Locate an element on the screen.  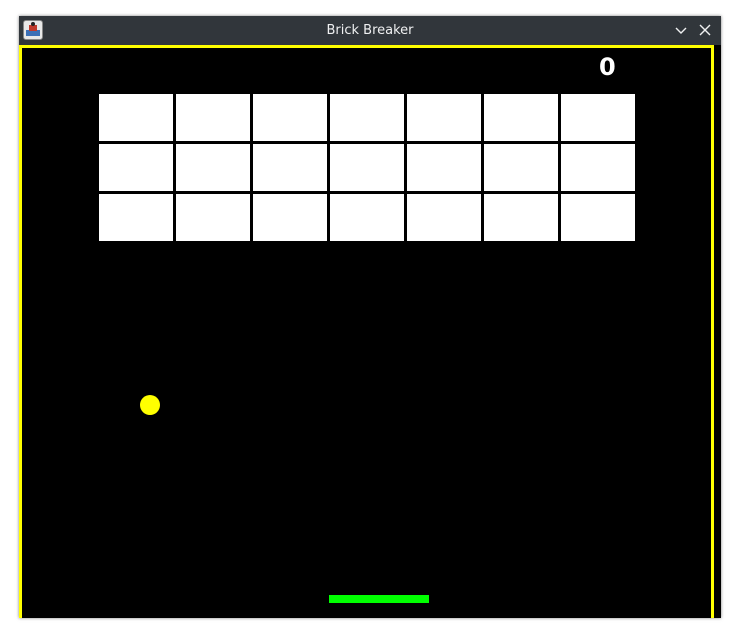
title-bar: Brick Breaker is located at coordinates (370, 30).